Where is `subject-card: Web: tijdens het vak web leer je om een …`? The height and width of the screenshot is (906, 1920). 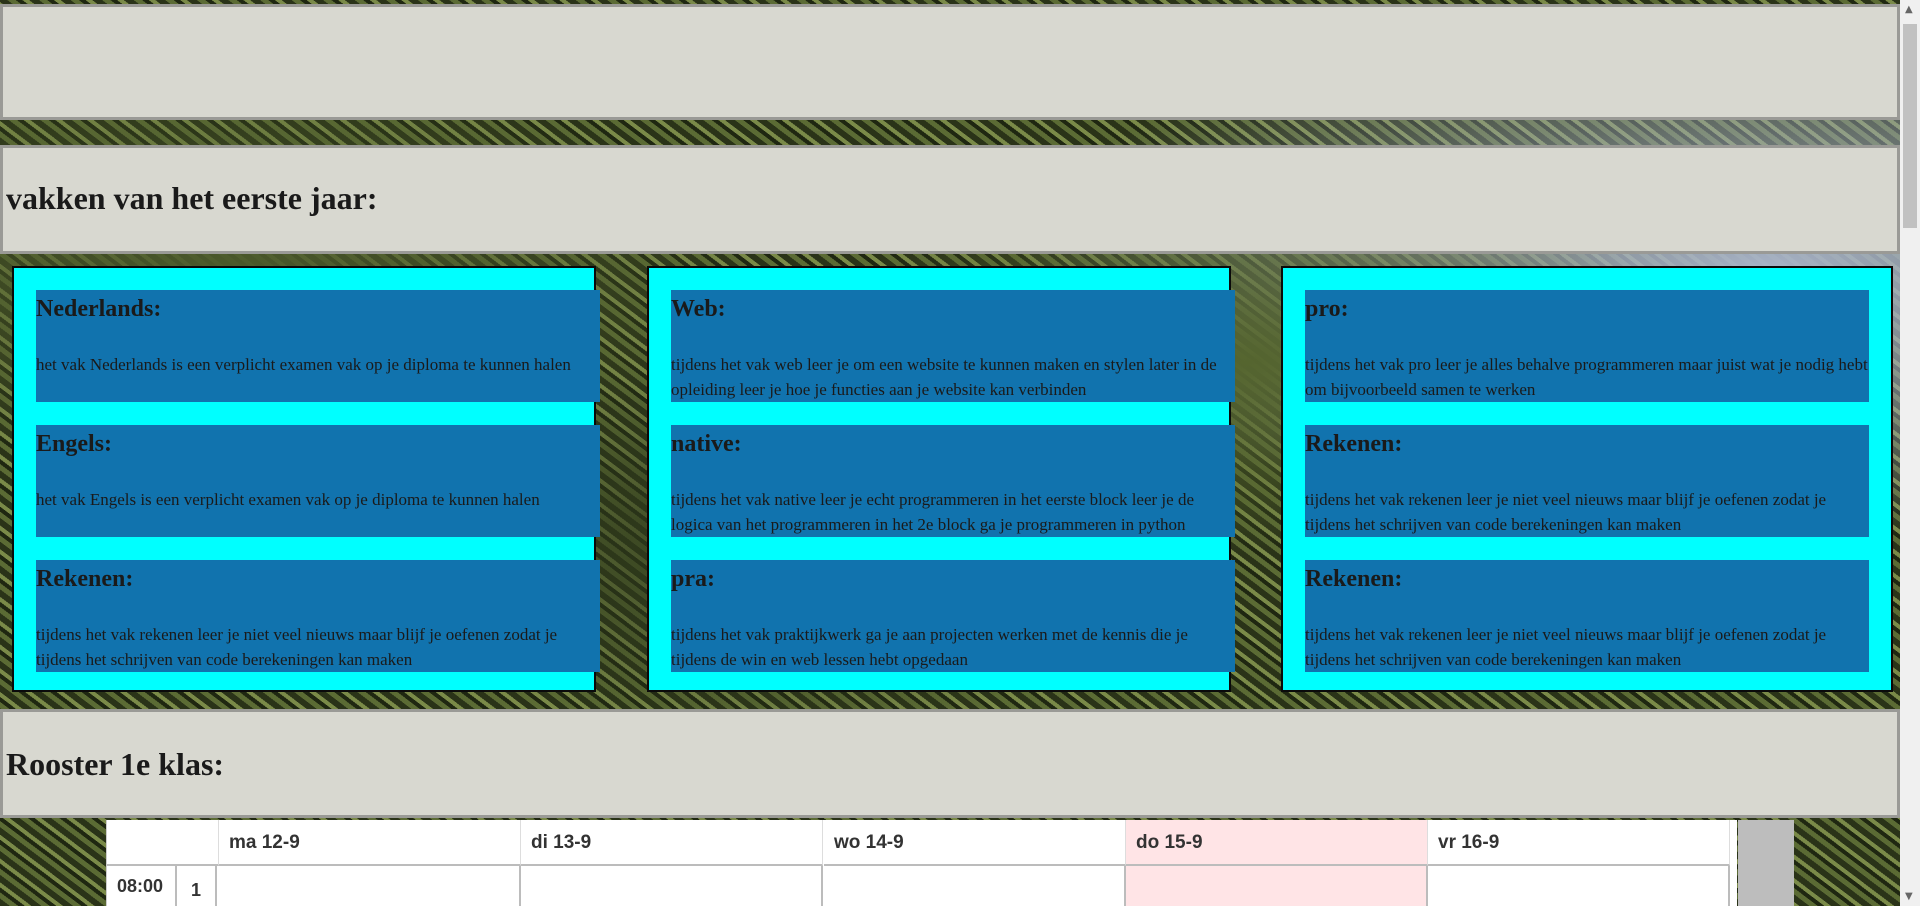
subject-card: Web: tijdens het vak web leer je om een … is located at coordinates (953, 346).